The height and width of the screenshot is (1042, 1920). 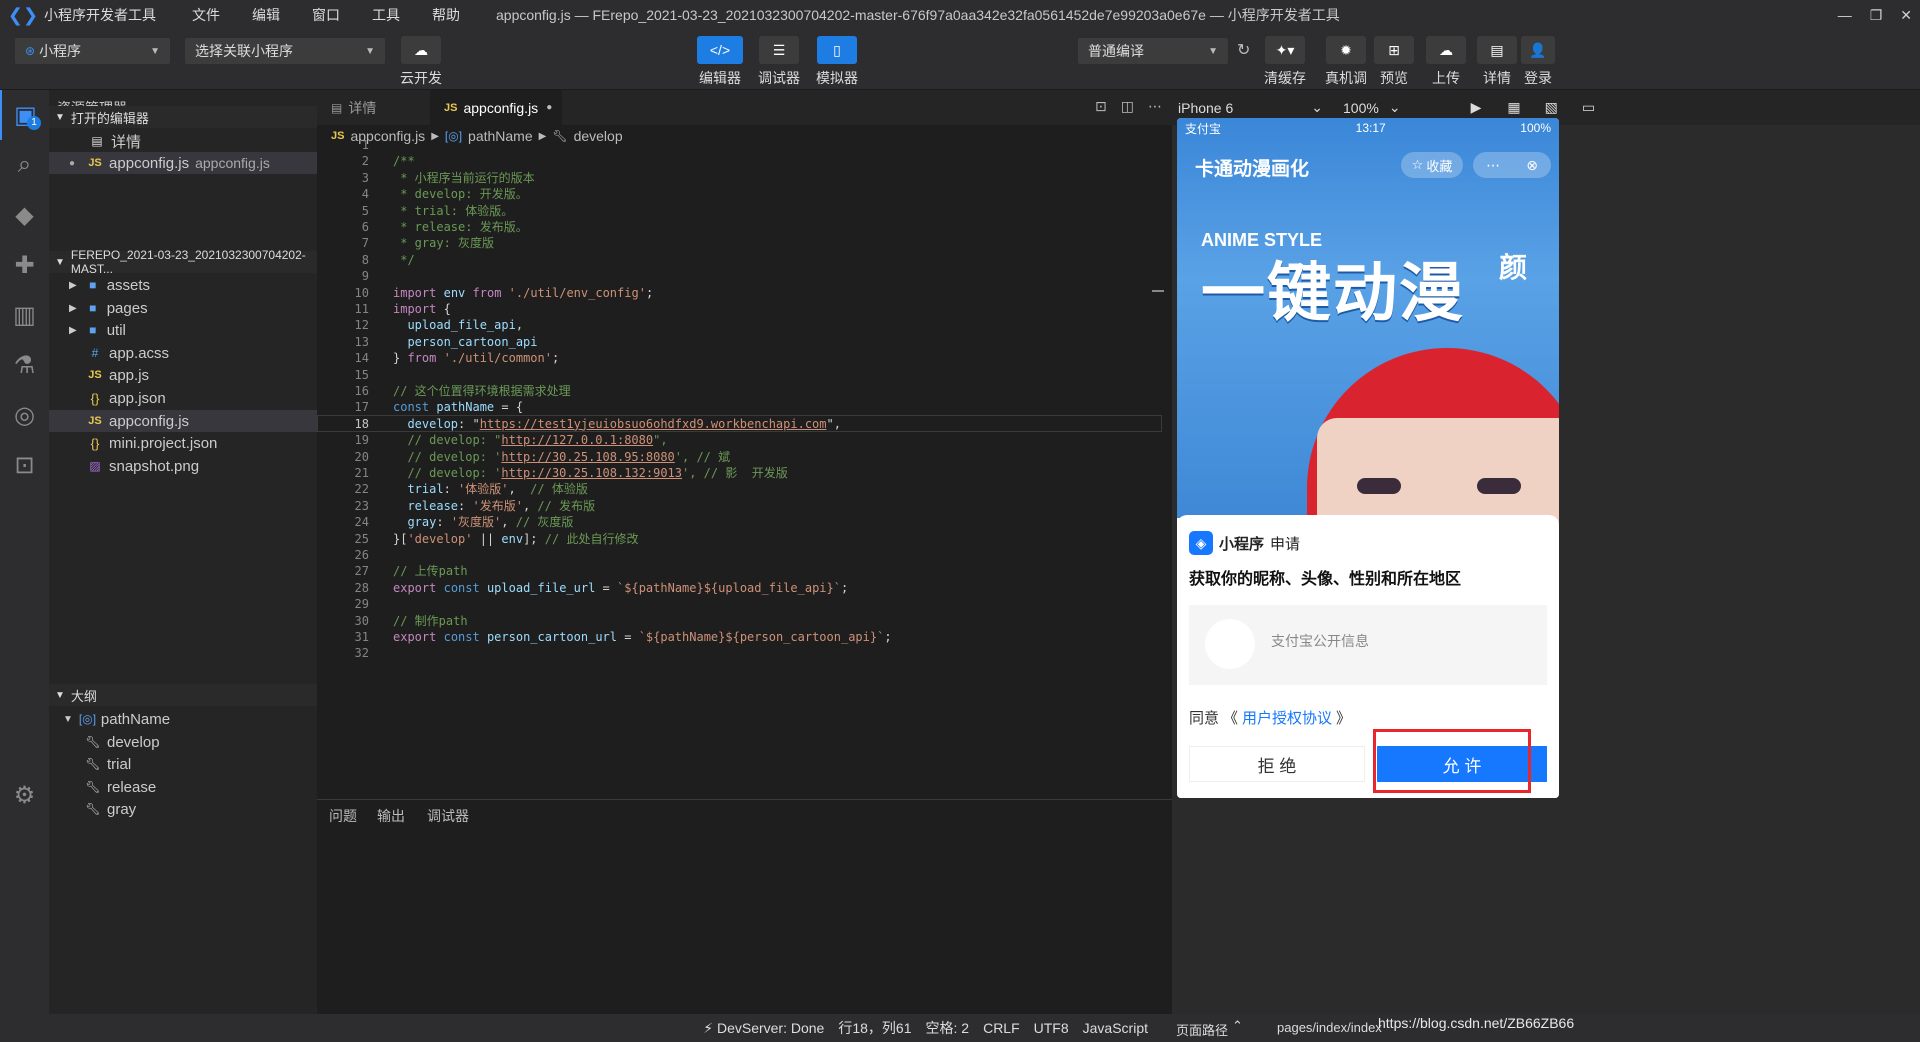 What do you see at coordinates (361, 325) in the screenshot?
I see `line-number: 12` at bounding box center [361, 325].